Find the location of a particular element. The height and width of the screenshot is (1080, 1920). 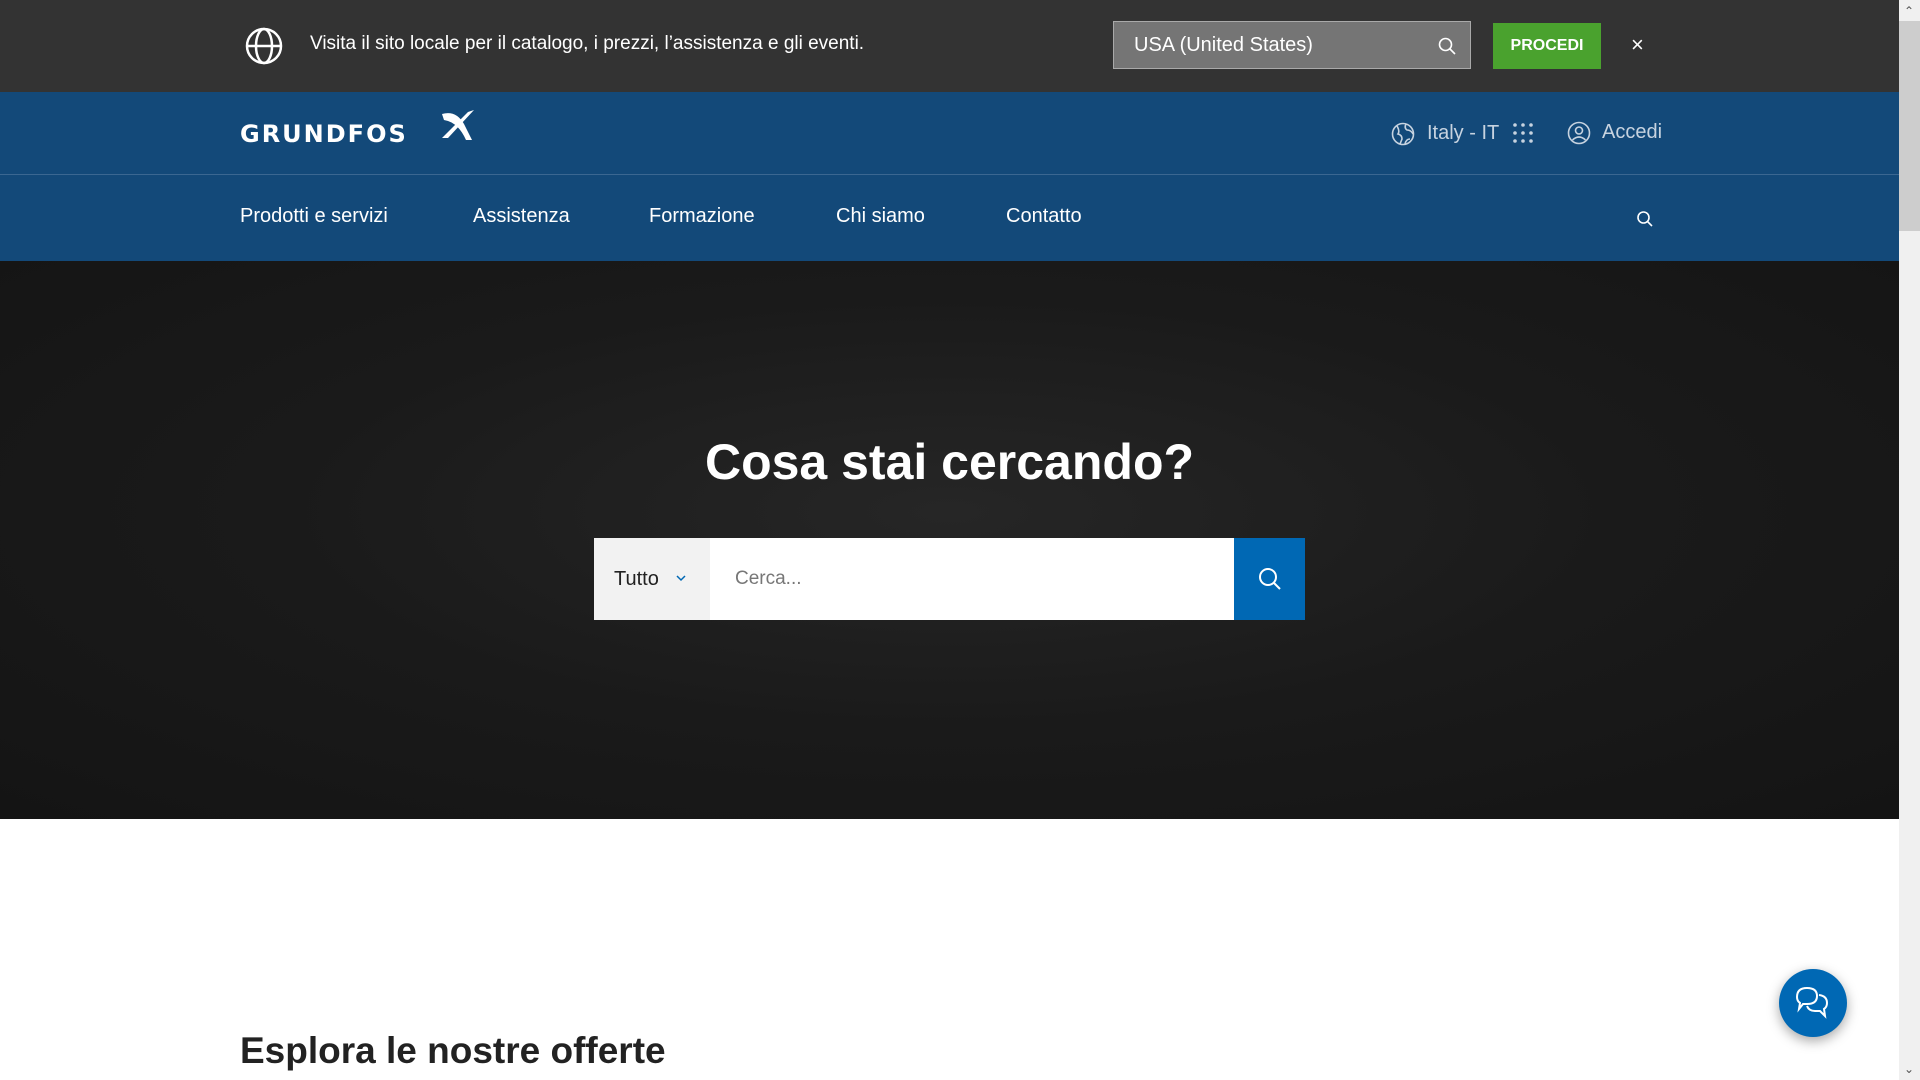

chat-button is located at coordinates (1813, 1003).